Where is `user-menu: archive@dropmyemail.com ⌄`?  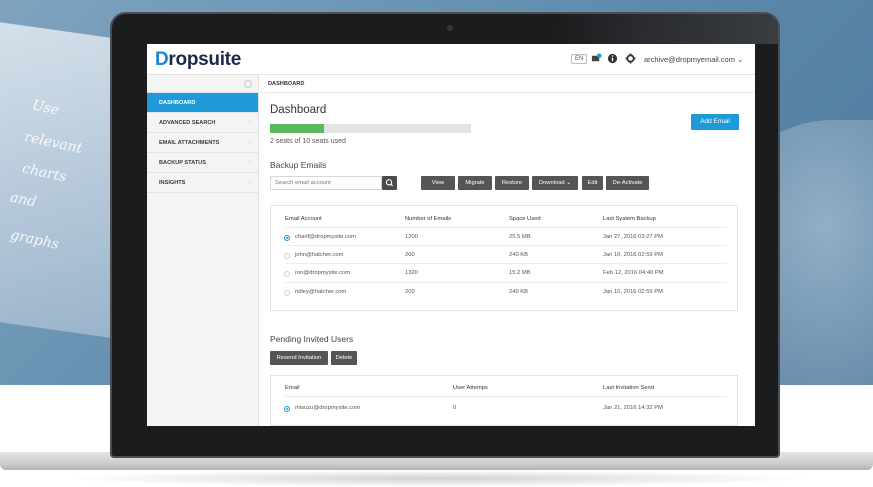 user-menu: archive@dropmyemail.com ⌄ is located at coordinates (693, 59).